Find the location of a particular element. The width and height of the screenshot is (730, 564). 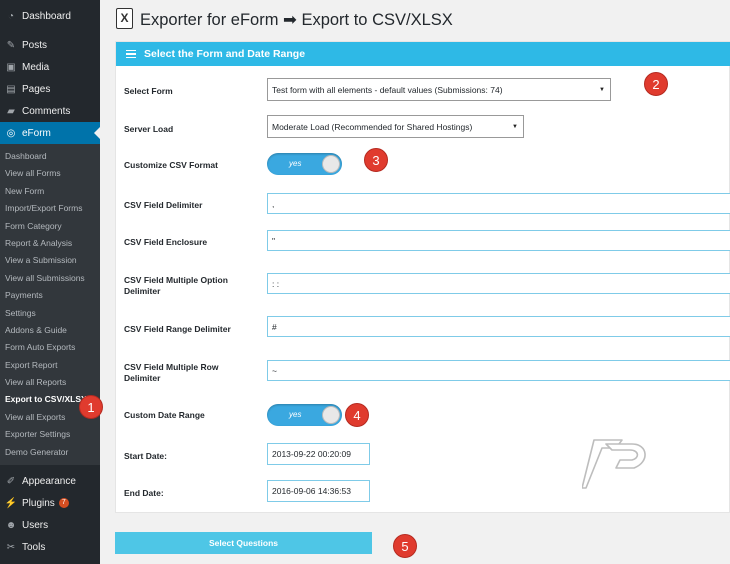

users-icon: ☻ is located at coordinates (11, 525).